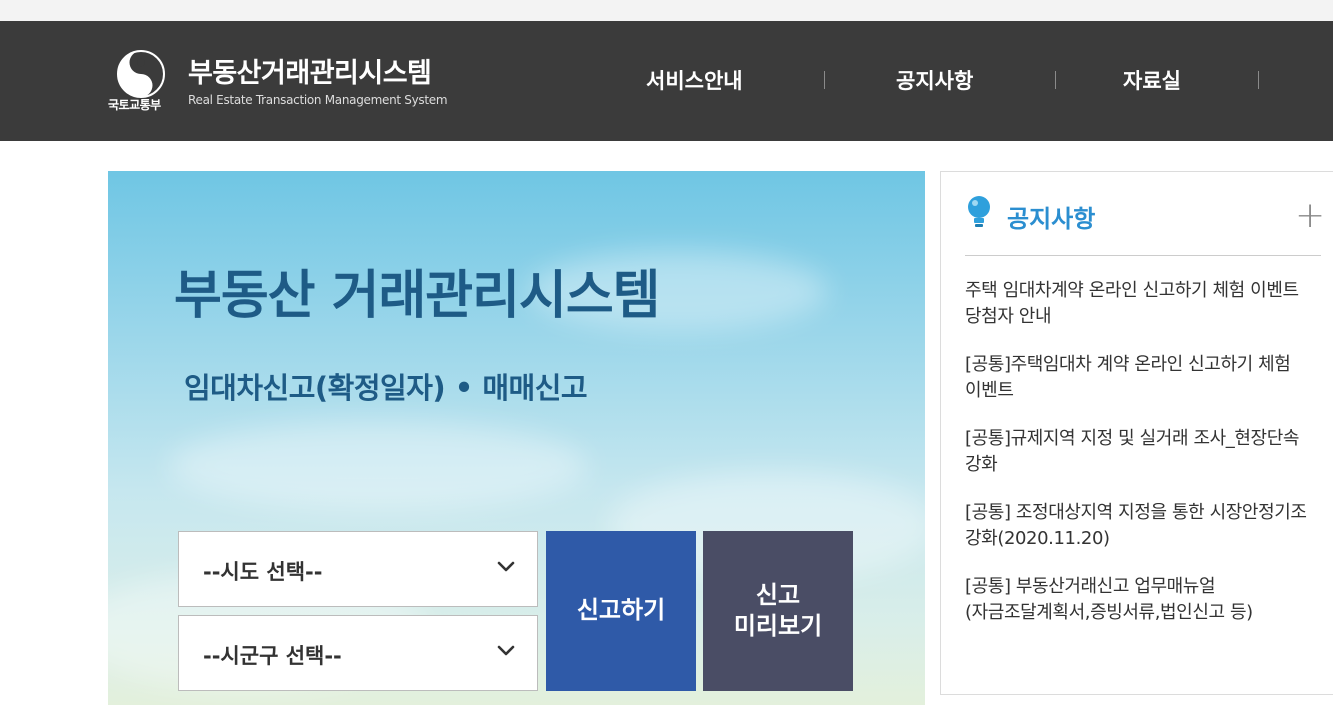 This screenshot has width=1333, height=705. What do you see at coordinates (417, 296) in the screenshot?
I see `hero-title: 부동산 거래관리시스템` at bounding box center [417, 296].